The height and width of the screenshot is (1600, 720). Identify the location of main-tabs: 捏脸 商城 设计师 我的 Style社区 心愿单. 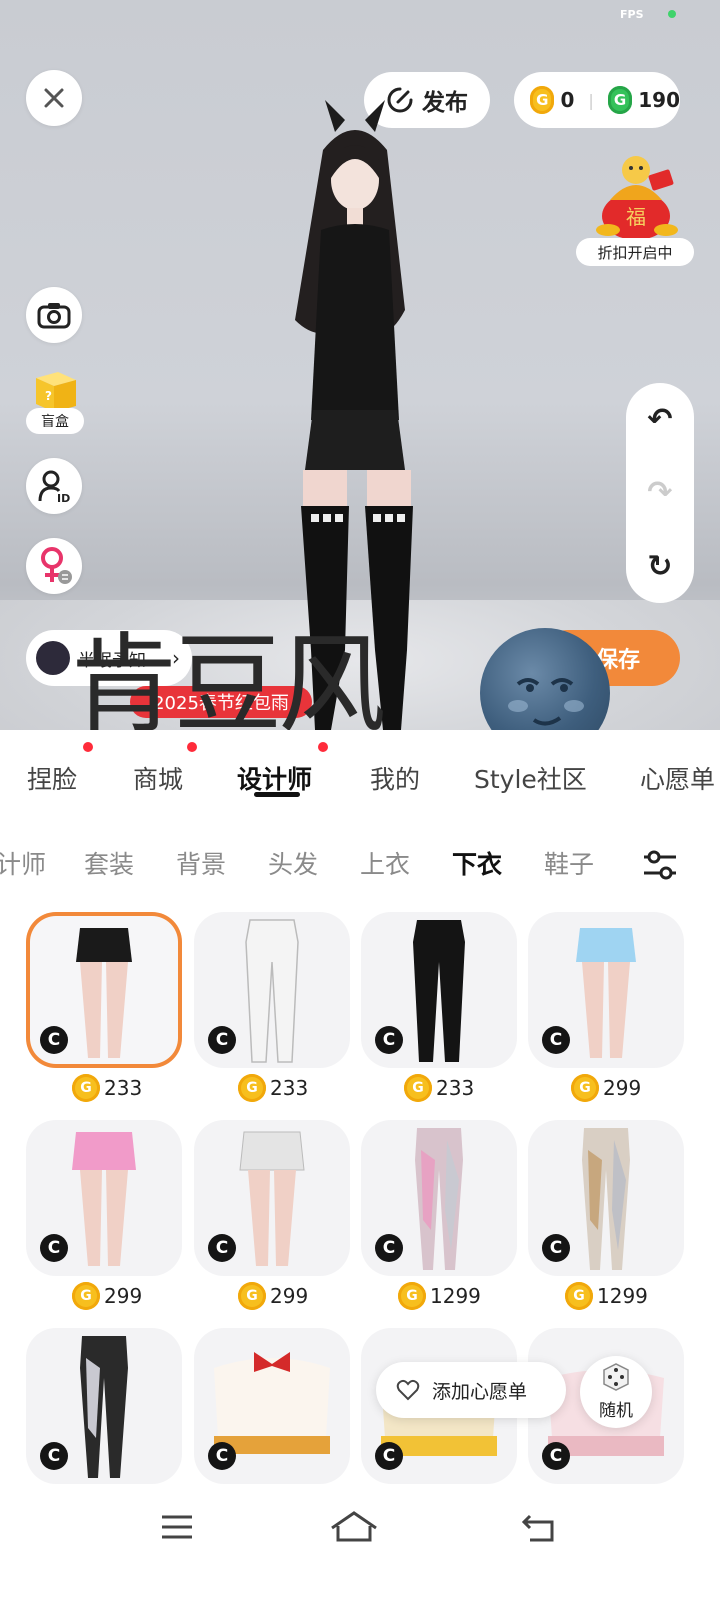
(360, 775).